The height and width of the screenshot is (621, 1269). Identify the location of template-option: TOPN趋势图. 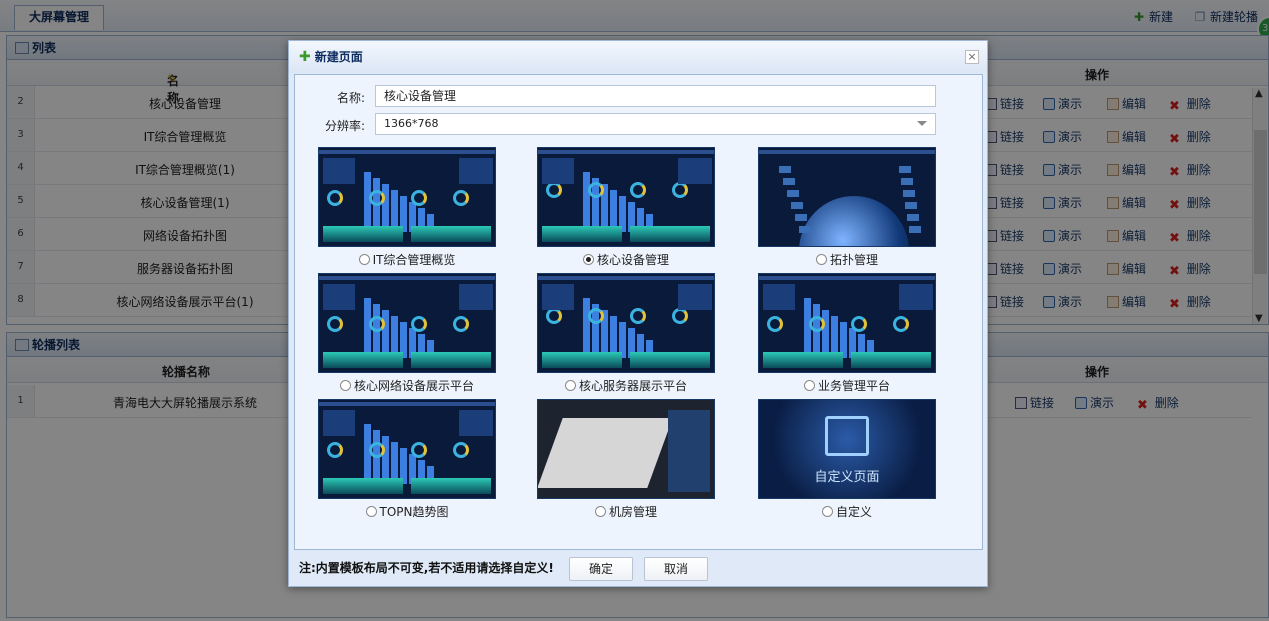
(407, 459).